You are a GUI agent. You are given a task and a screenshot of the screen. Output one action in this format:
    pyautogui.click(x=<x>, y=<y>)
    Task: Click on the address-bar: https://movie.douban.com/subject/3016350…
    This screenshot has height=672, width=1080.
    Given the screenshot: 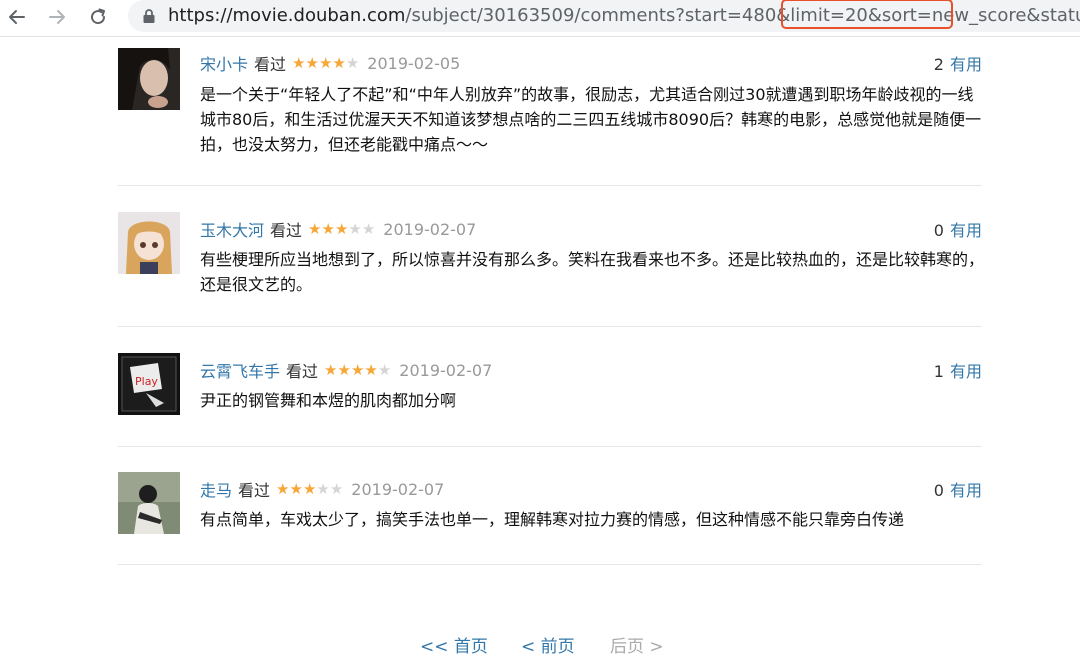 What is the action you would take?
    pyautogui.click(x=604, y=16)
    